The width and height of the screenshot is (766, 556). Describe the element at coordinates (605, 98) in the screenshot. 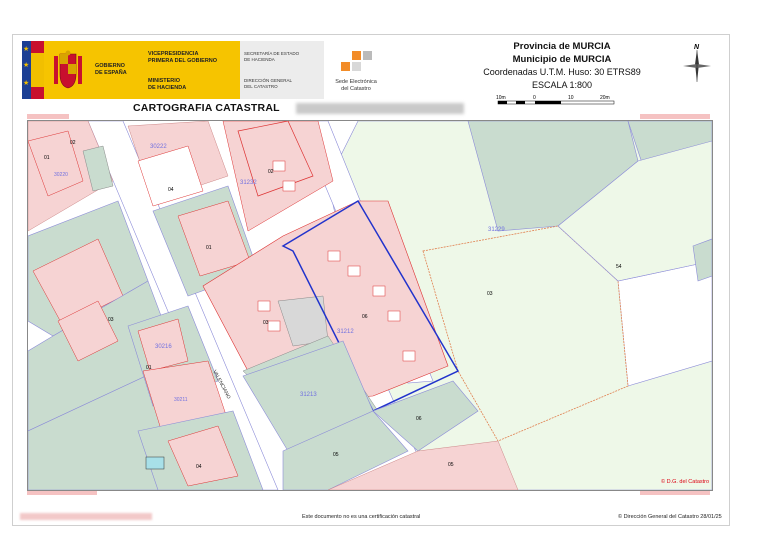

I see `scale-tick-label: 20m` at that location.